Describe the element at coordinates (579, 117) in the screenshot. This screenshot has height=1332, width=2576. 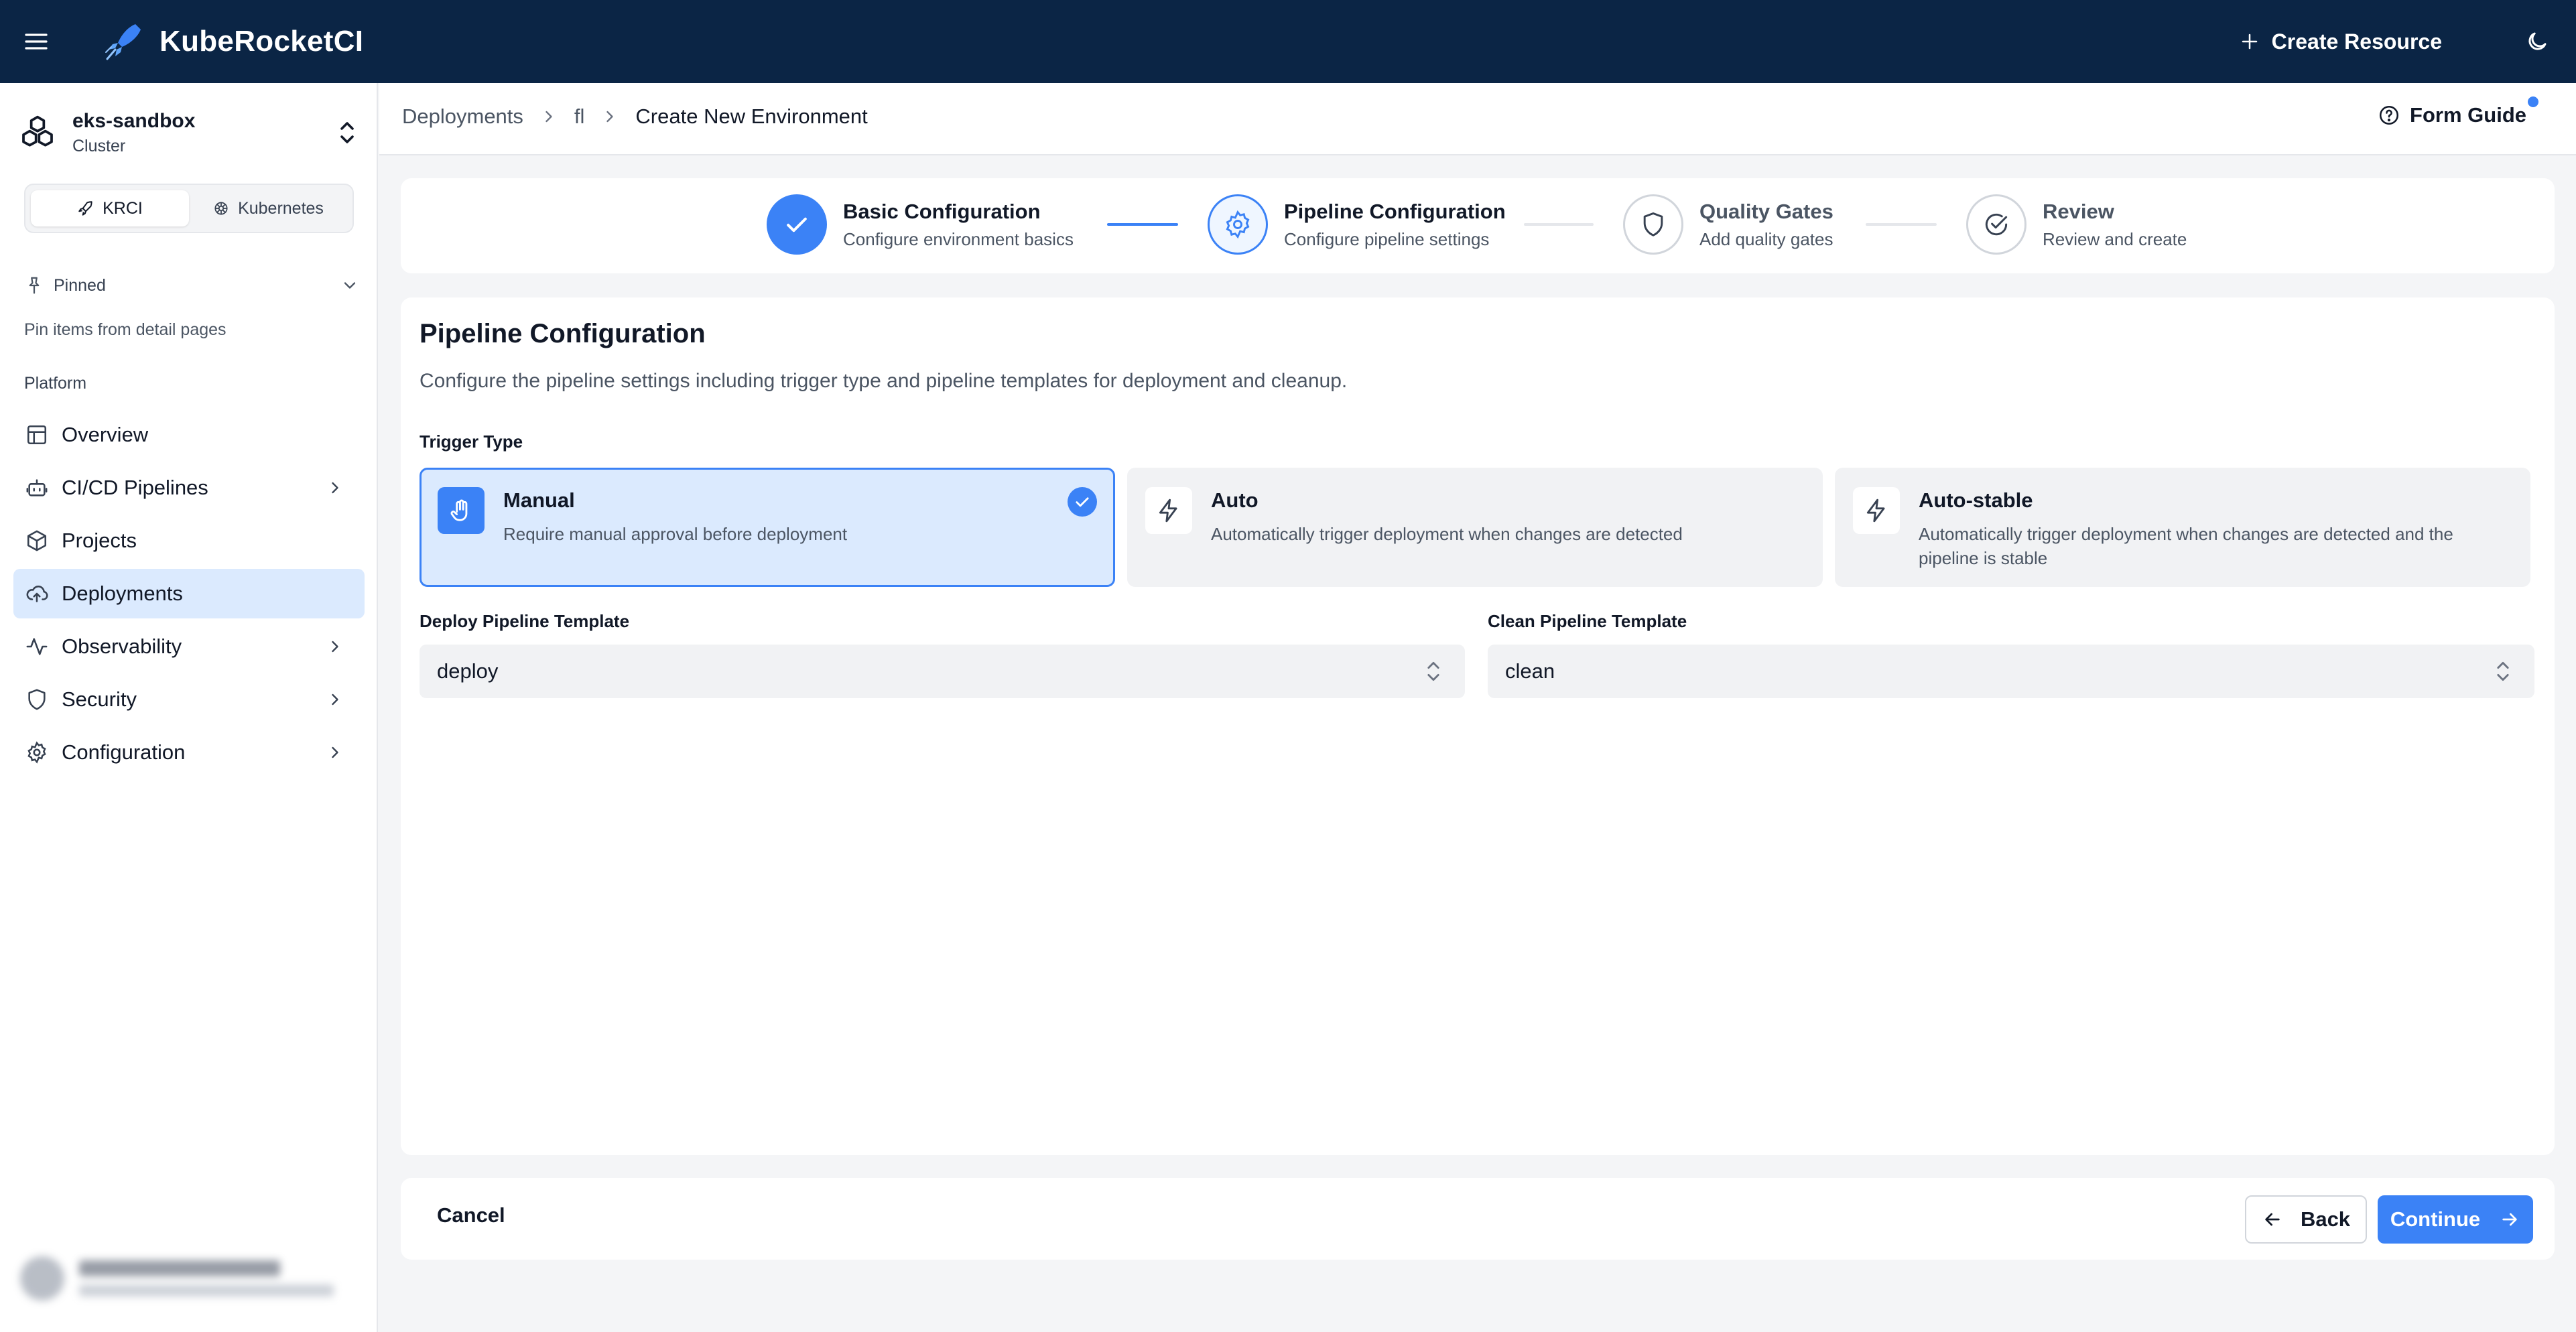
I see `breadcrumb-project: fl` at that location.